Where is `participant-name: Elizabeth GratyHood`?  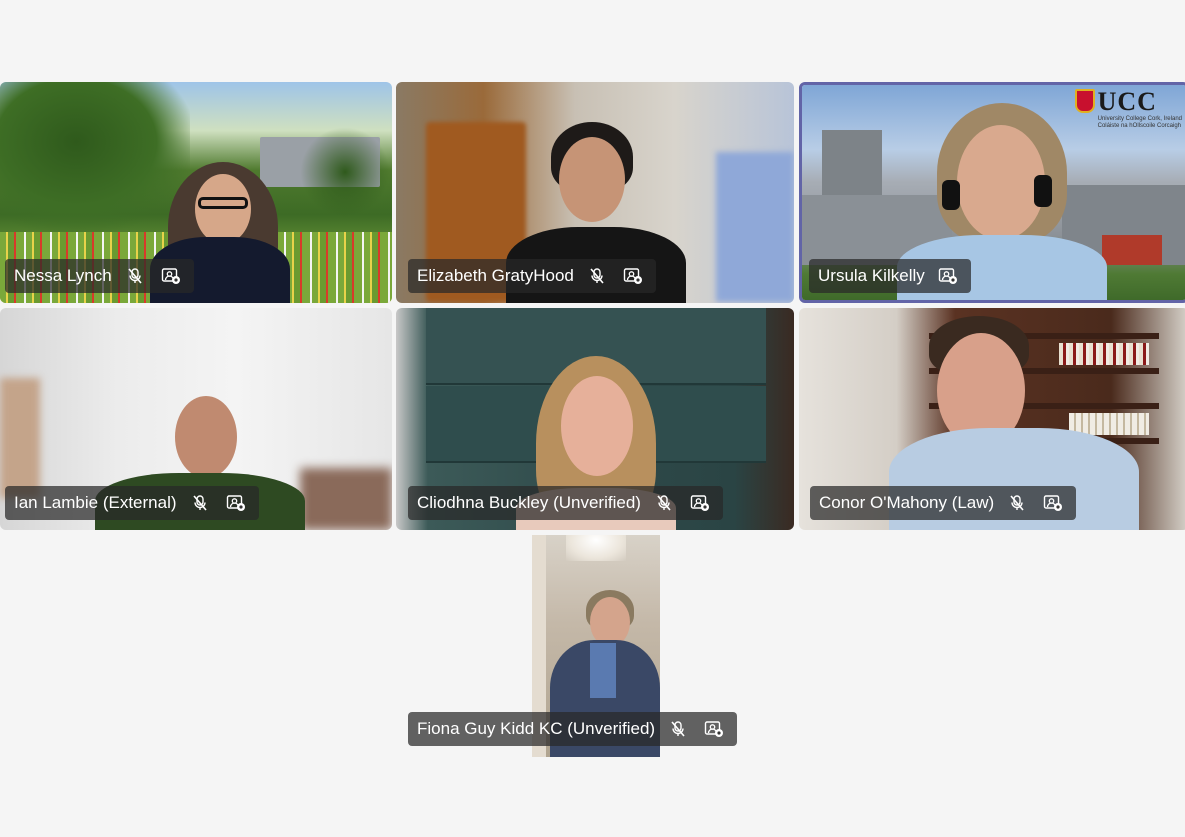 participant-name: Elizabeth GratyHood is located at coordinates (495, 275).